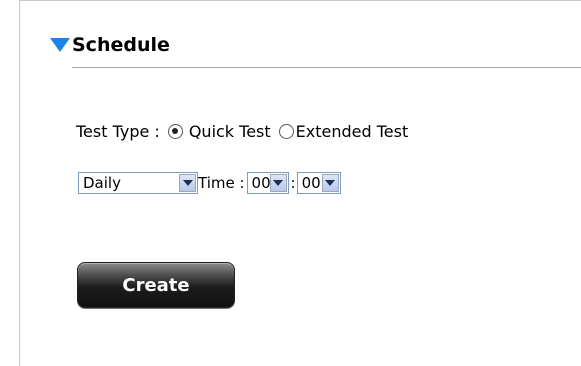 The height and width of the screenshot is (366, 581). What do you see at coordinates (138, 183) in the screenshot?
I see `frequency-select: Daily` at bounding box center [138, 183].